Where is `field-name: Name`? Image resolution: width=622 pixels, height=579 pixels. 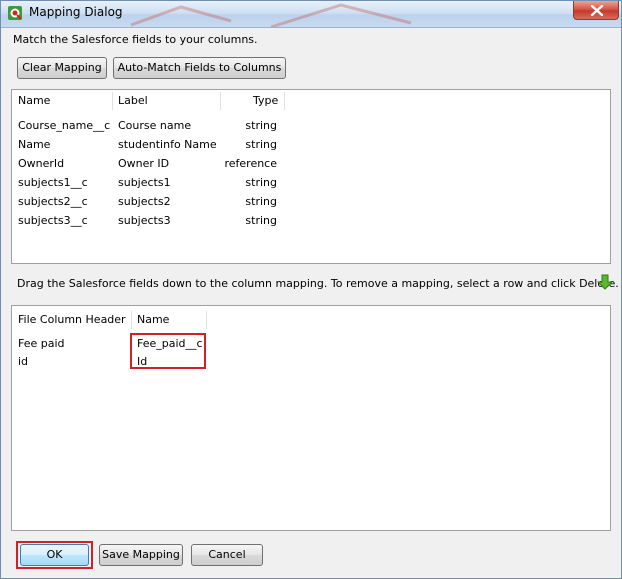 field-name: Name is located at coordinates (34, 144).